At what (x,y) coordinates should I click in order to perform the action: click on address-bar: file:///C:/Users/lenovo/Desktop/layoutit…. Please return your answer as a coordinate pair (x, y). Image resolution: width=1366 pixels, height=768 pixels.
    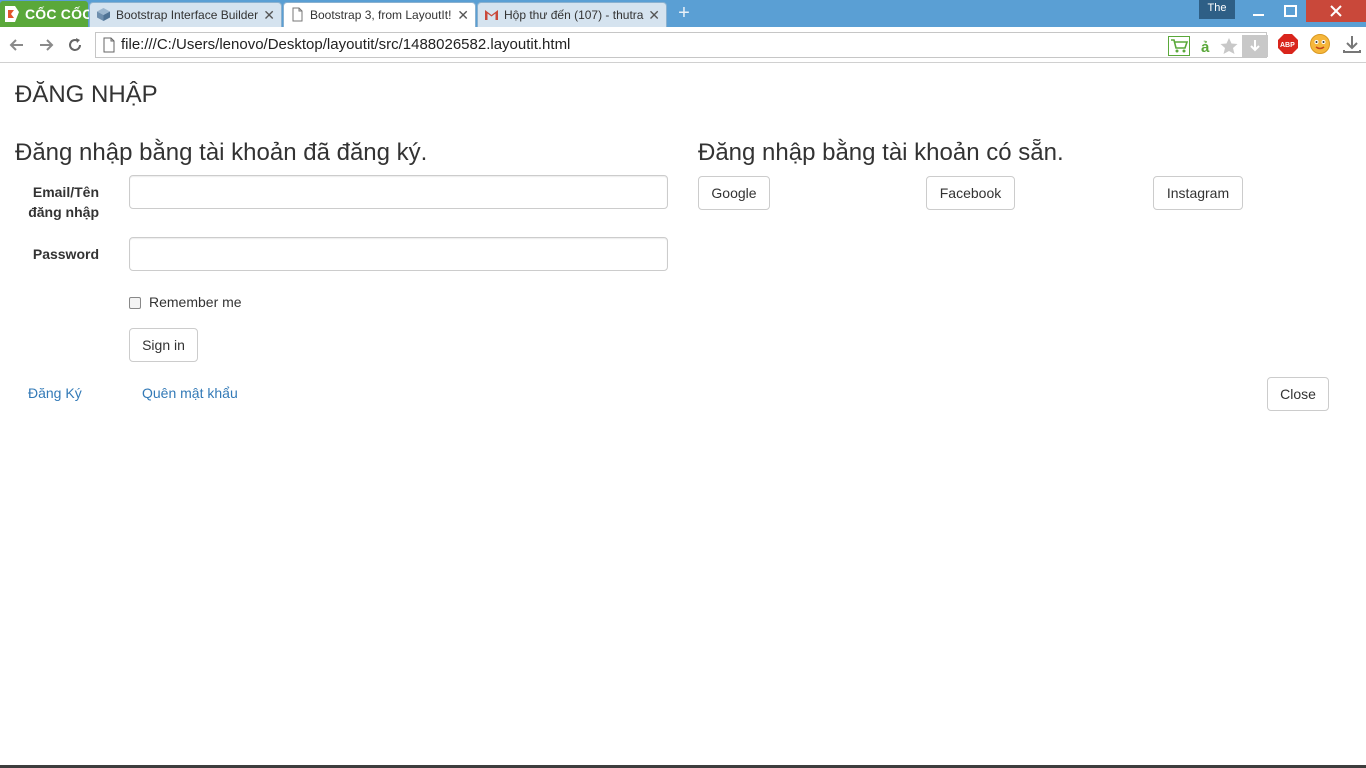
    Looking at the image, I should click on (681, 45).